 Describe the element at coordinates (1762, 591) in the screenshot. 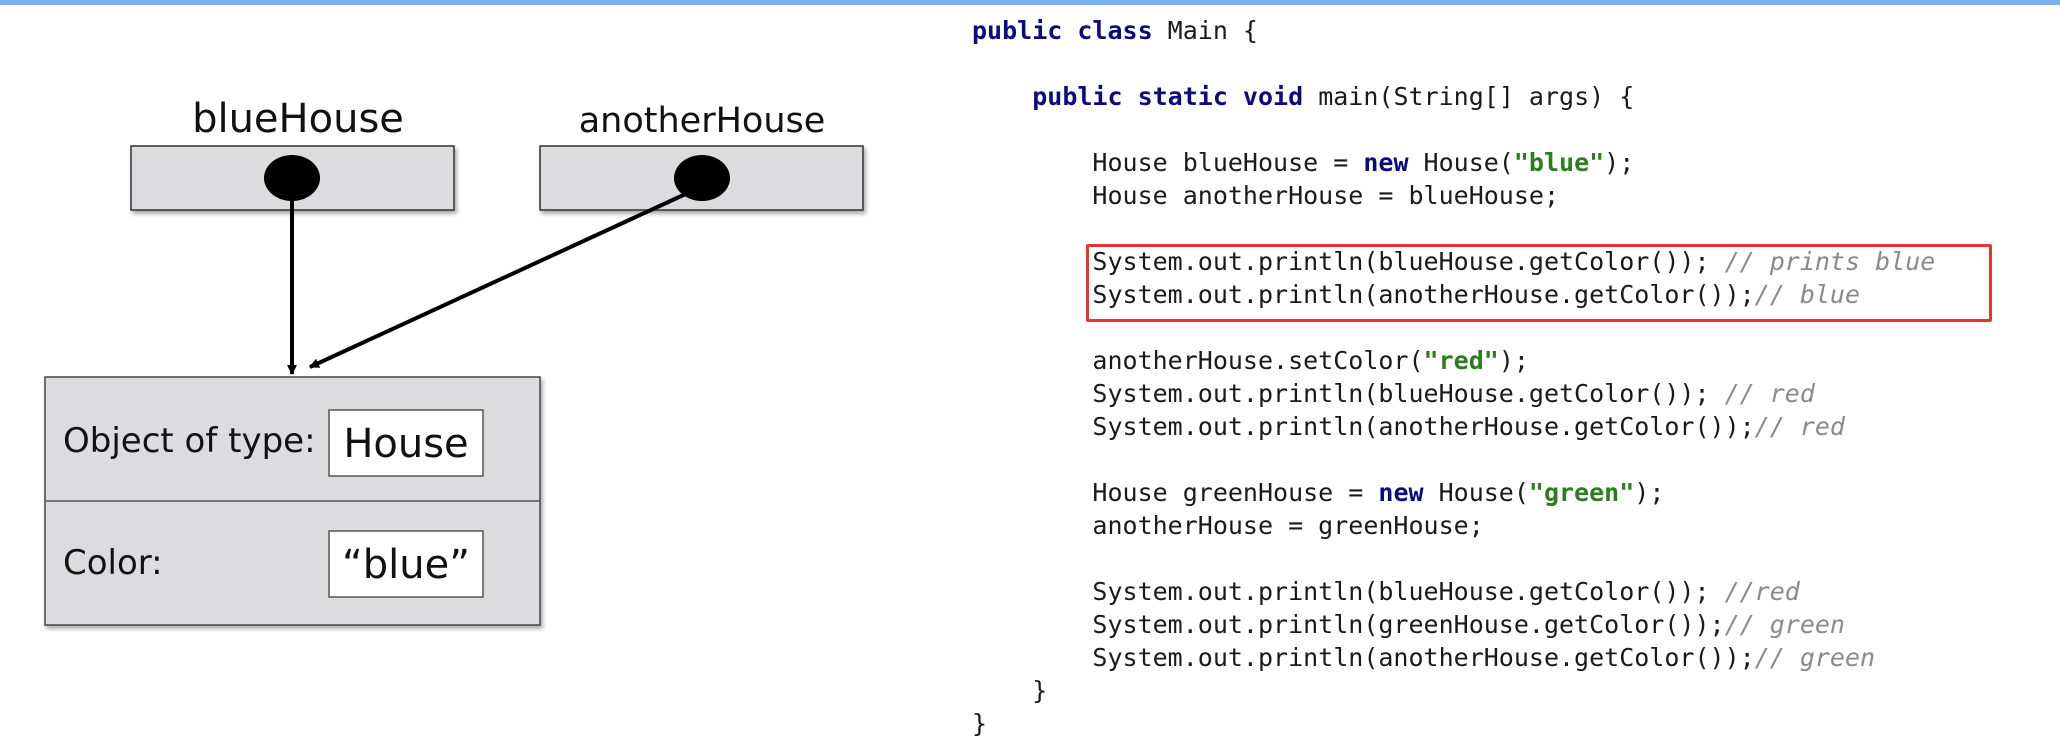

I see `code-token: //red` at that location.